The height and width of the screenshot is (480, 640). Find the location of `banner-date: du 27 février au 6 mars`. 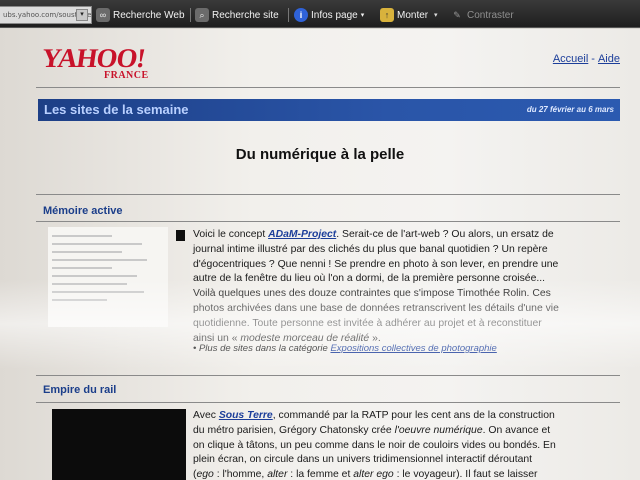

banner-date: du 27 février au 6 mars is located at coordinates (570, 109).